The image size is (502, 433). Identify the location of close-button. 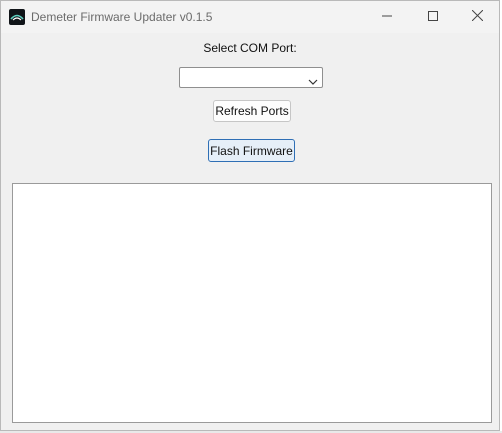
(477, 17).